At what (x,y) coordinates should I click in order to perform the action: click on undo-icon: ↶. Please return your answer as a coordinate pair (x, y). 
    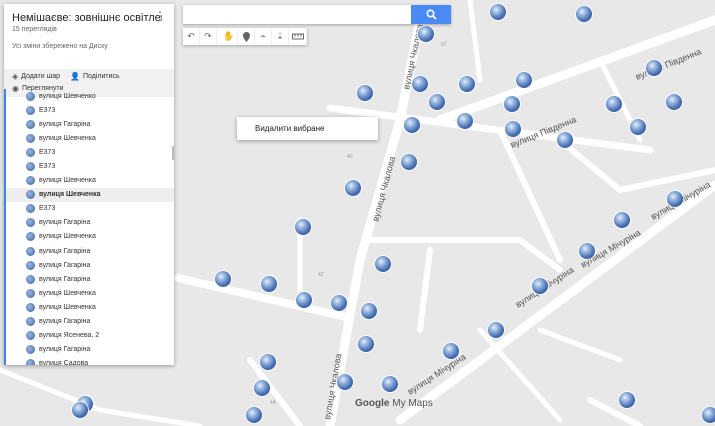
    Looking at the image, I should click on (191, 36).